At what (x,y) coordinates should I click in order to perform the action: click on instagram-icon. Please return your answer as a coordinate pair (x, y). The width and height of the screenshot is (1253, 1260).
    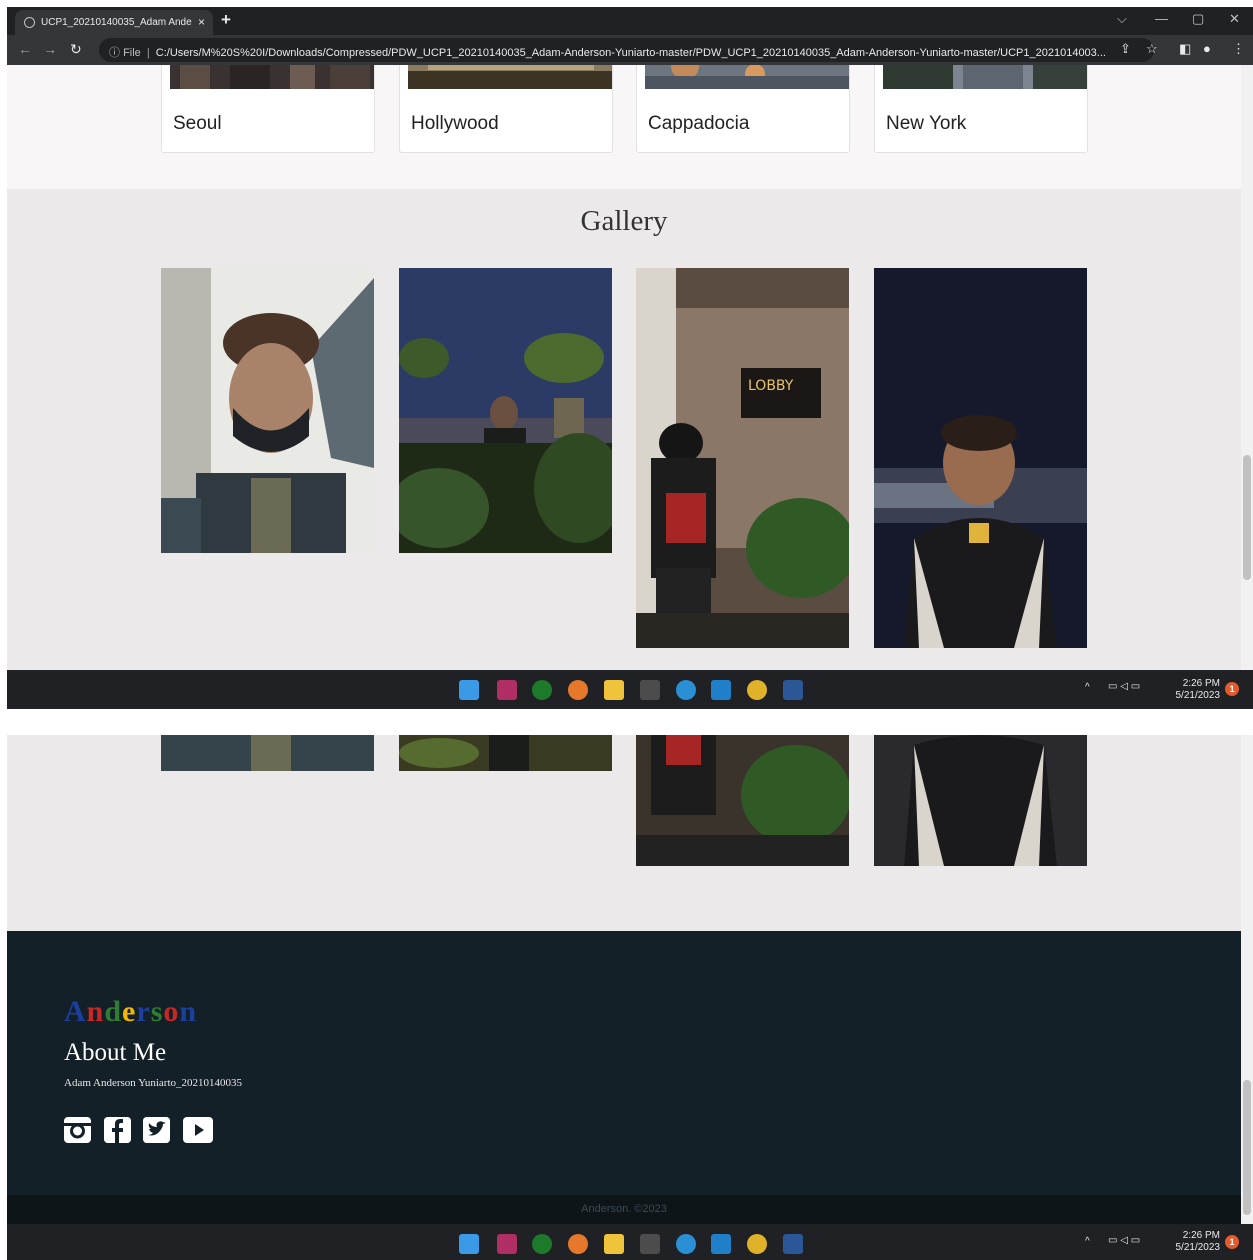
    Looking at the image, I should click on (77, 1130).